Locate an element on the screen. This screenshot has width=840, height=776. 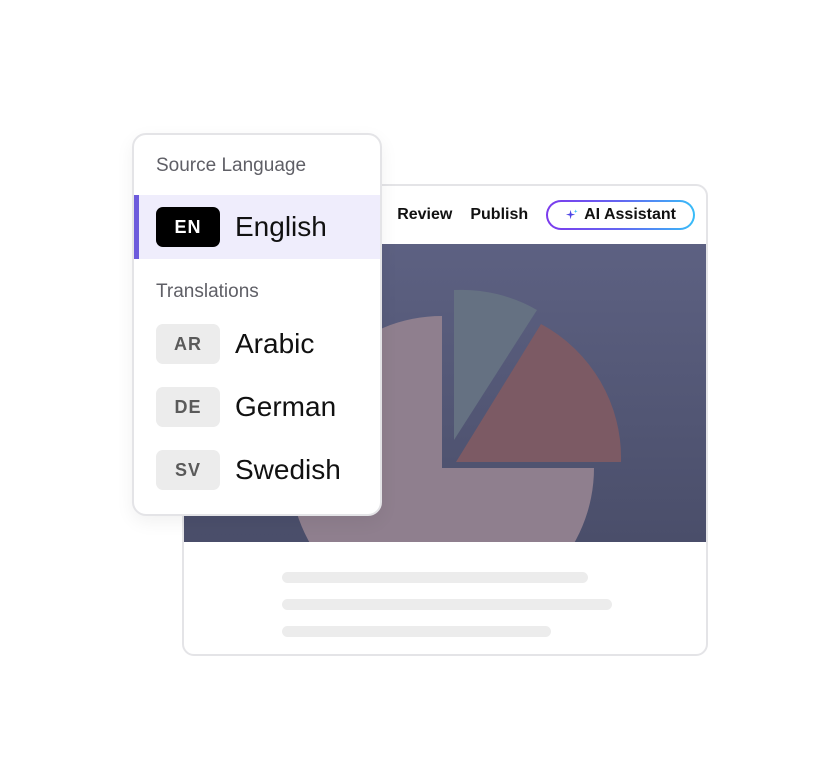
translation-item-german: DE German is located at coordinates (246, 407).